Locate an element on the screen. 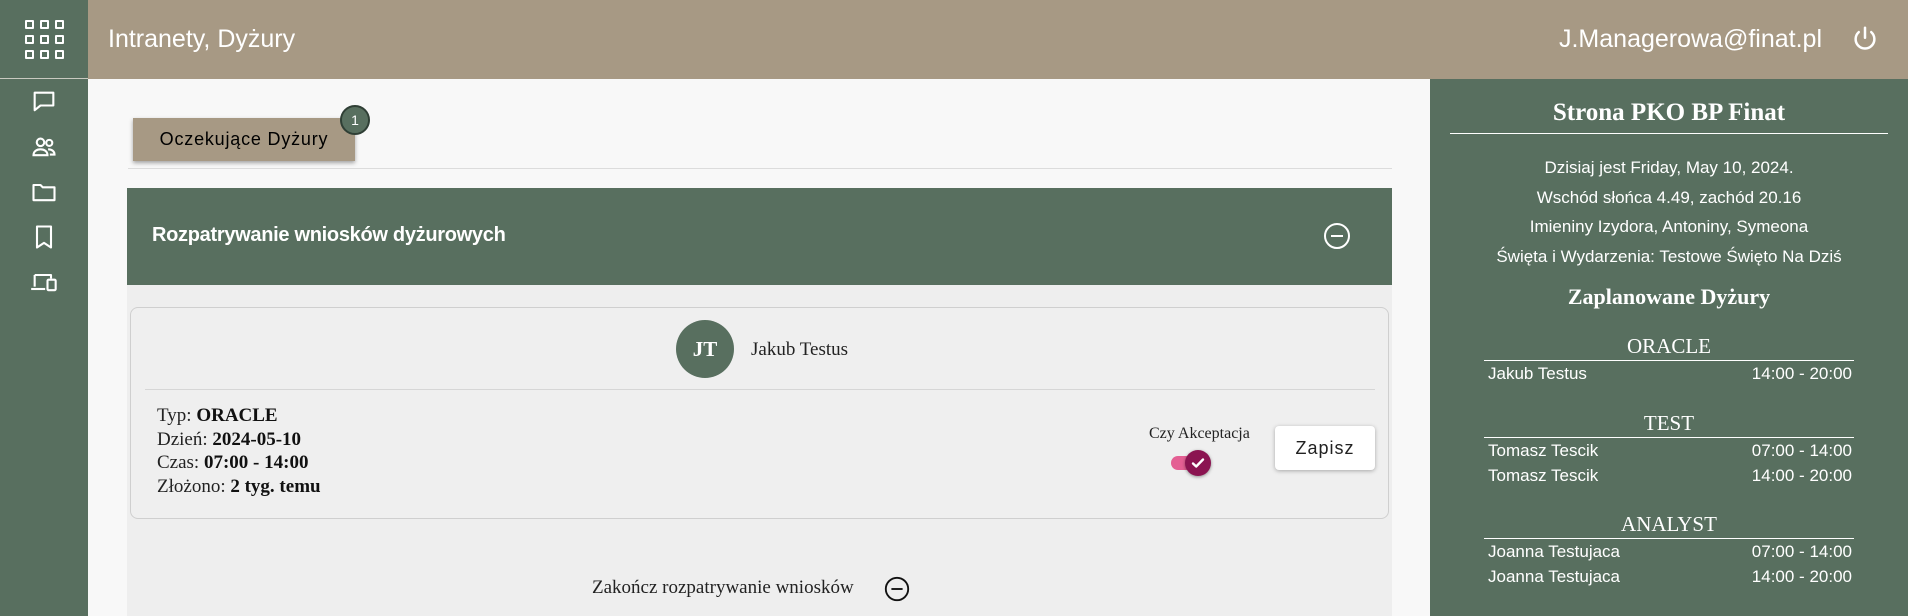  panel-title: Rozpatrywanie wniosków dyżurowych is located at coordinates (329, 235).